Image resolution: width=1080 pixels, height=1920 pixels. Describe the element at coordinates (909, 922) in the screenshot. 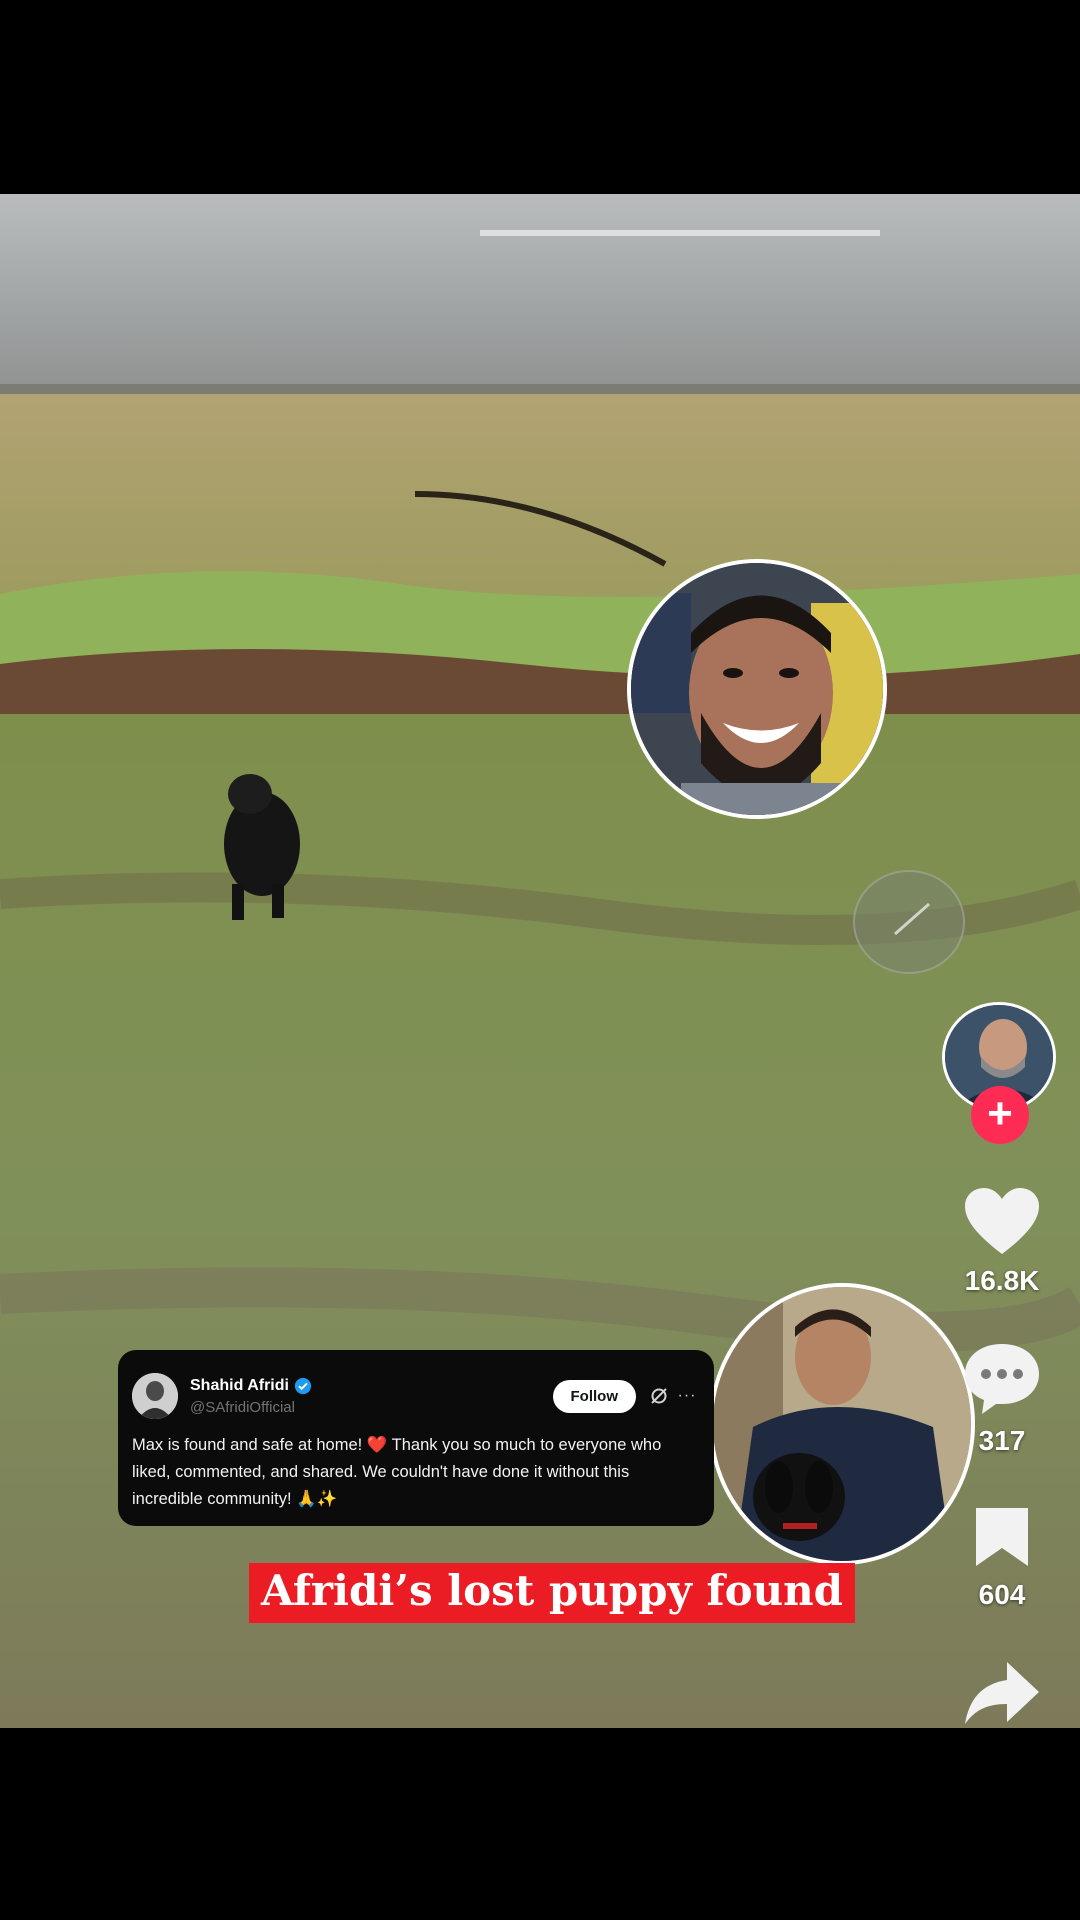

I see `music-disc-icon` at that location.